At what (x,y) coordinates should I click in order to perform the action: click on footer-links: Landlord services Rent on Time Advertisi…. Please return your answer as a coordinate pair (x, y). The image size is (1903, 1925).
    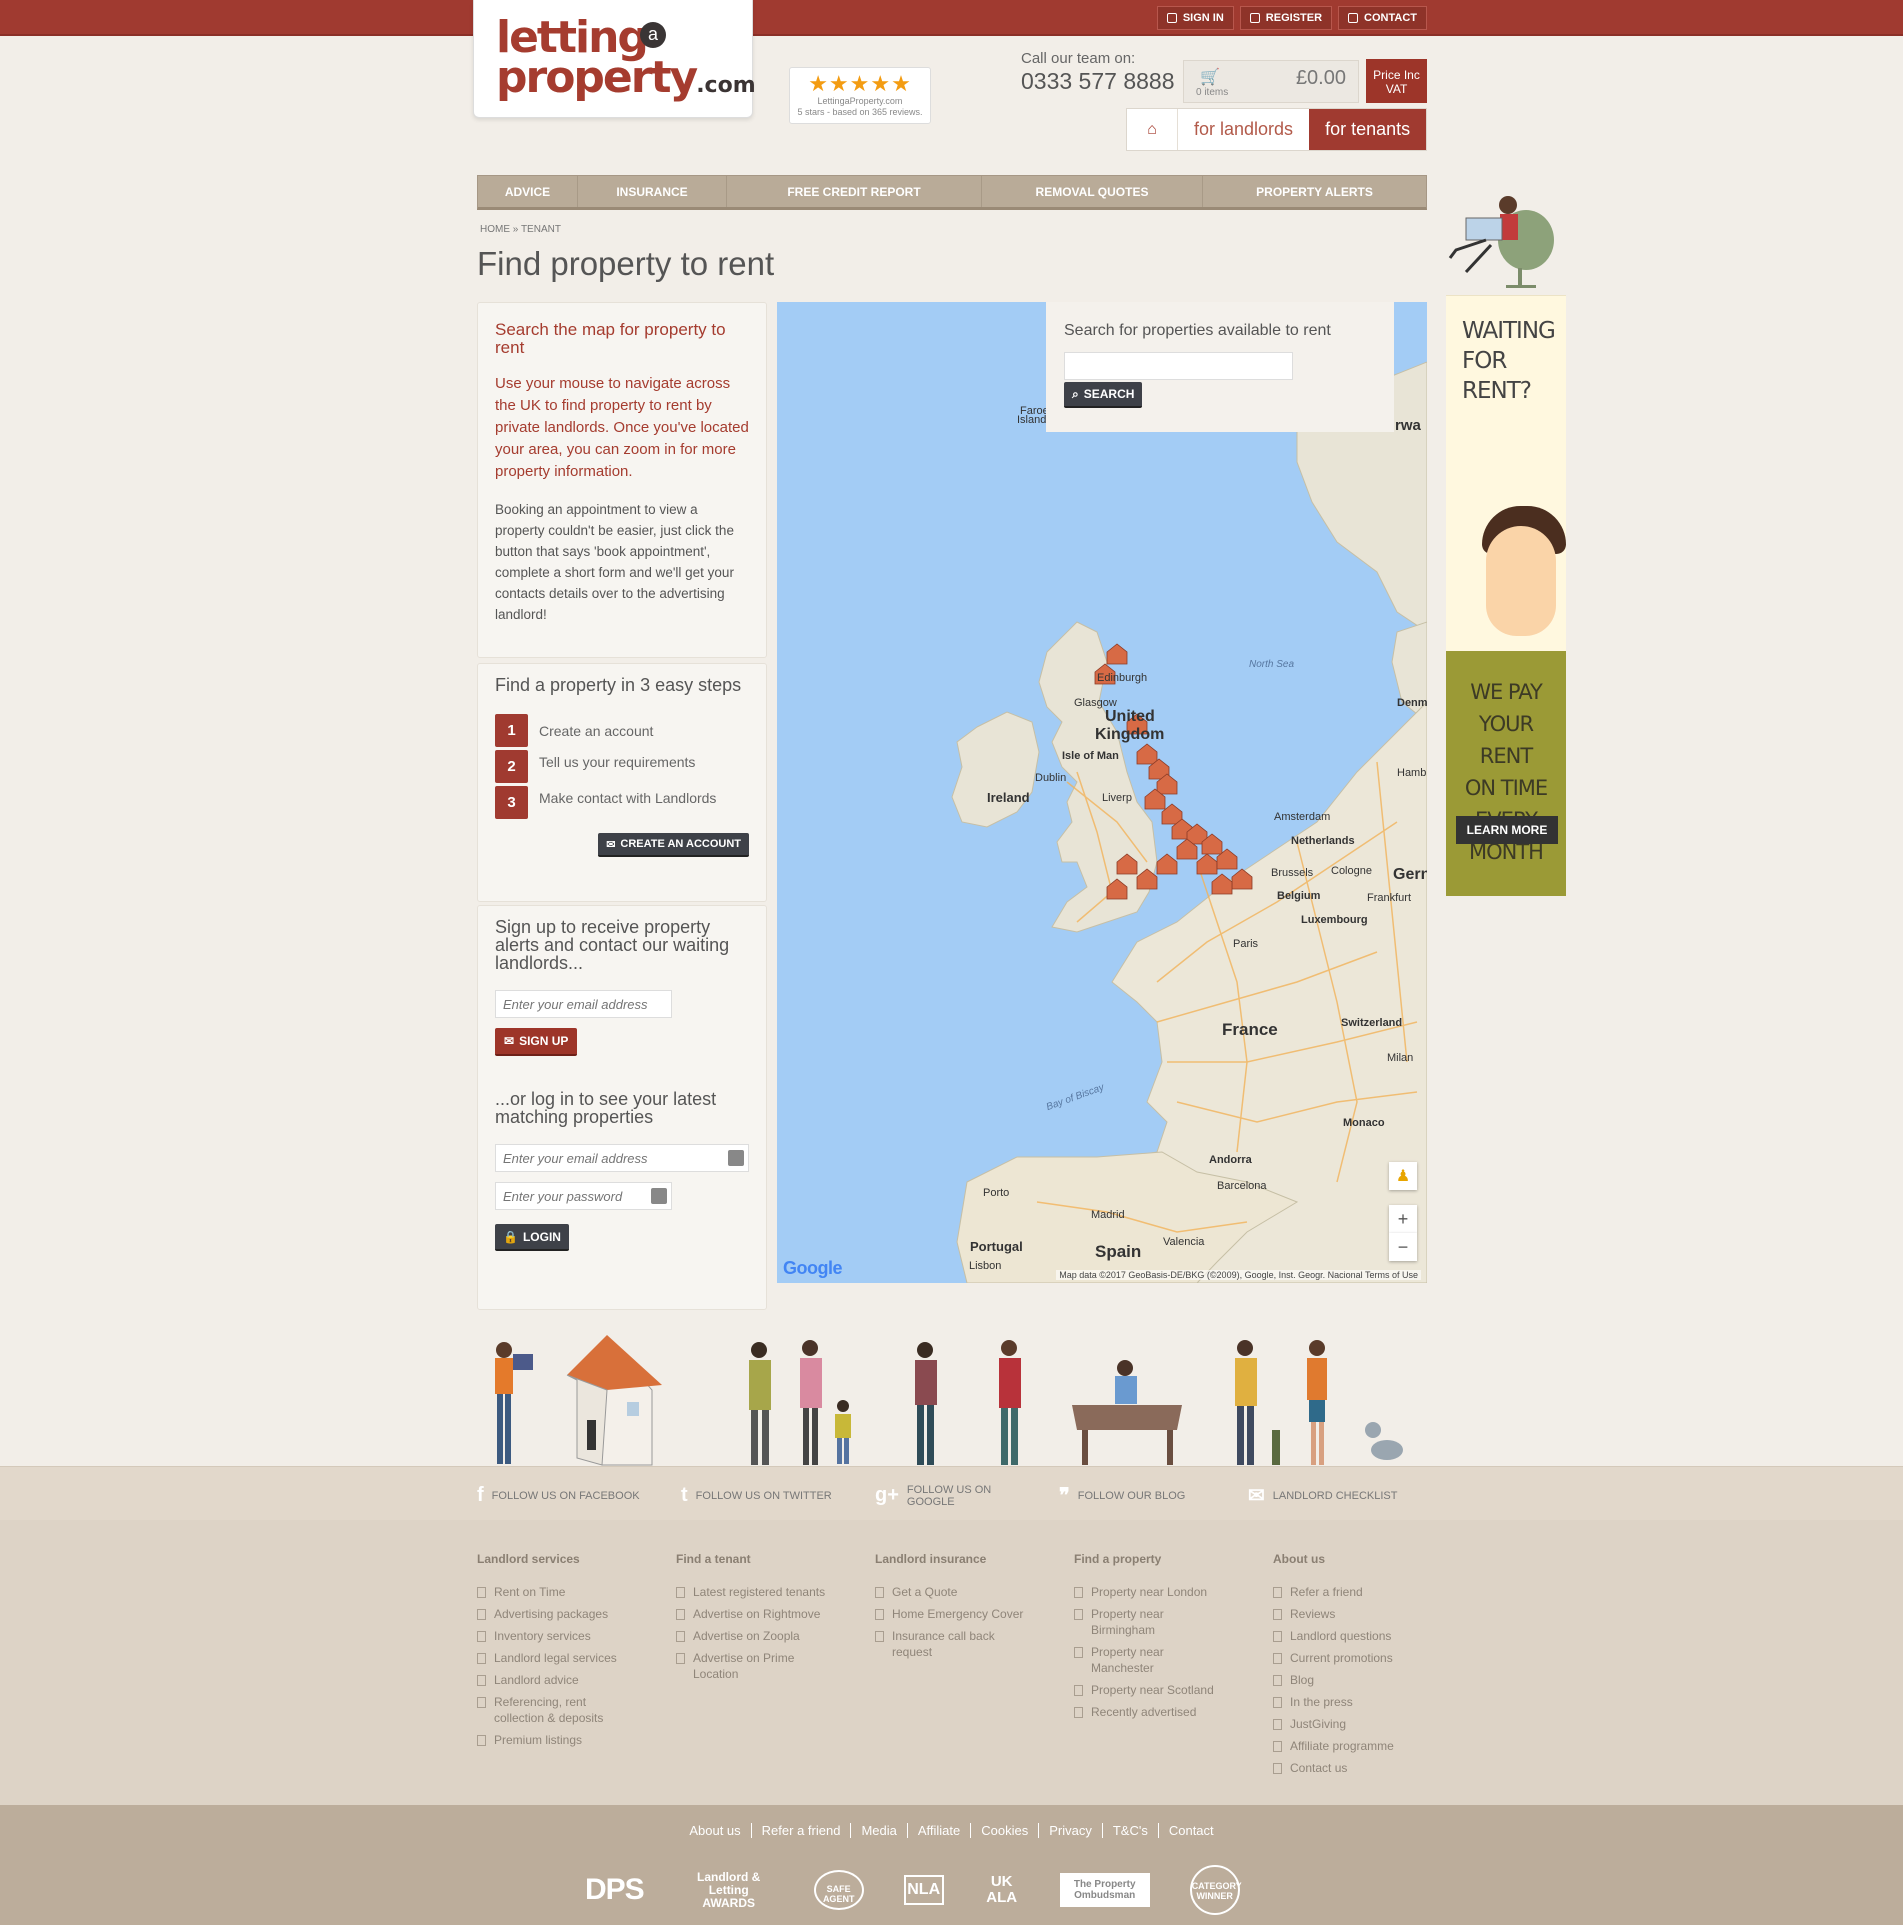
    Looking at the image, I should click on (951, 1662).